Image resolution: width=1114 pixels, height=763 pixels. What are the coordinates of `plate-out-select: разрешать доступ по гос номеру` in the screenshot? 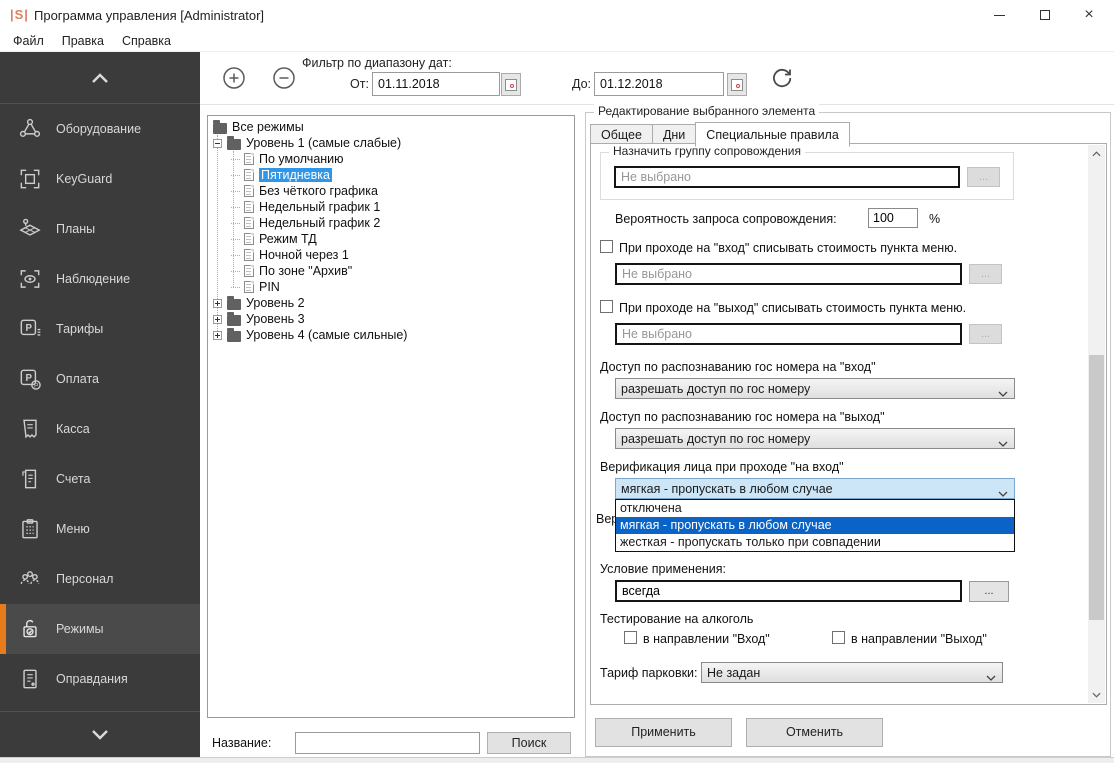 It's located at (815, 438).